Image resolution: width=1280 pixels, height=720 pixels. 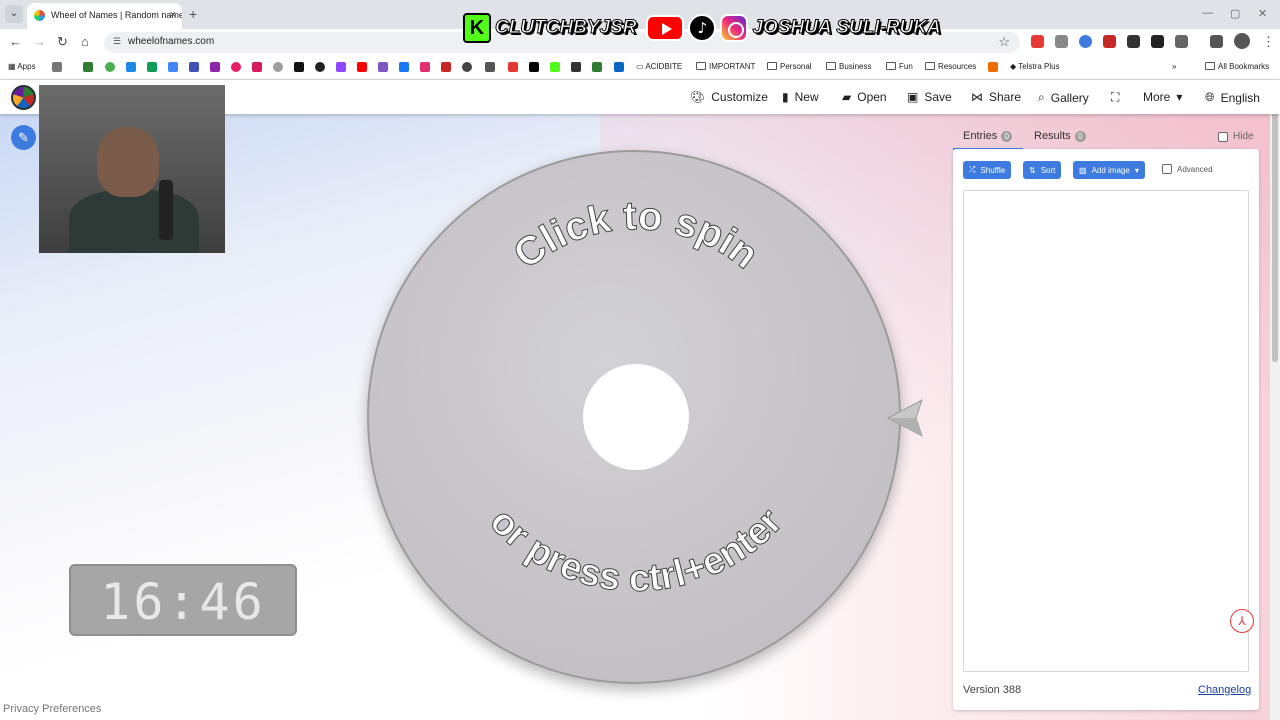 What do you see at coordinates (1223, 136) in the screenshot?
I see `hide-checkbox` at bounding box center [1223, 136].